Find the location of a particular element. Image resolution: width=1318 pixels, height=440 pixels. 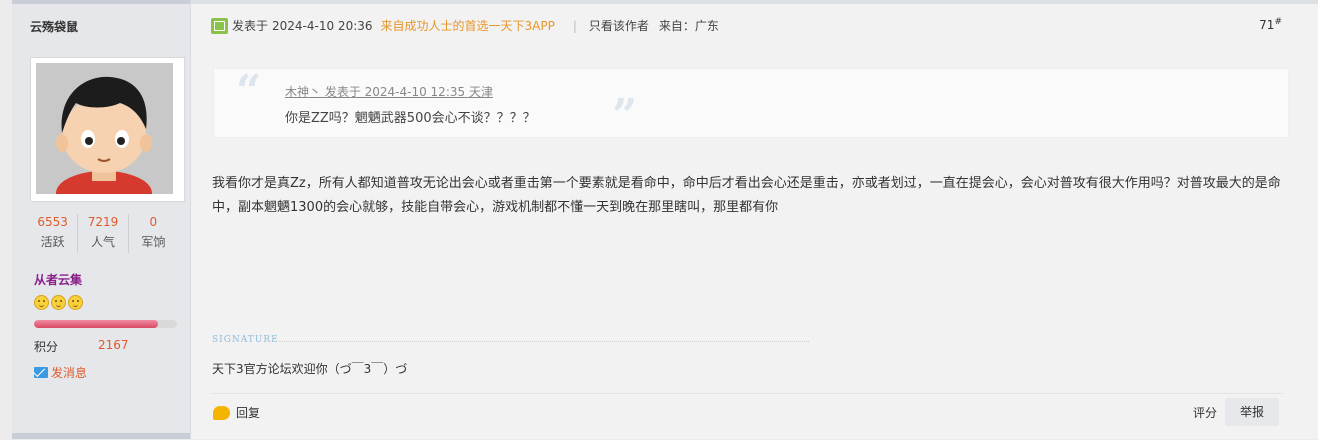

quote-text: 你是ZZ吗？魍魉武器500会心不谈？？？？ is located at coordinates (410, 118).